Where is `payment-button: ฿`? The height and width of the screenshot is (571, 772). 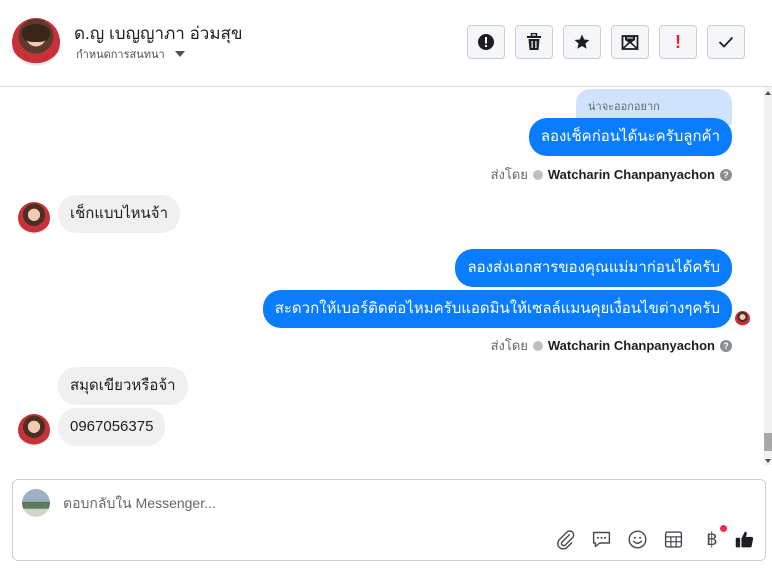
payment-button: ฿ is located at coordinates (712, 538).